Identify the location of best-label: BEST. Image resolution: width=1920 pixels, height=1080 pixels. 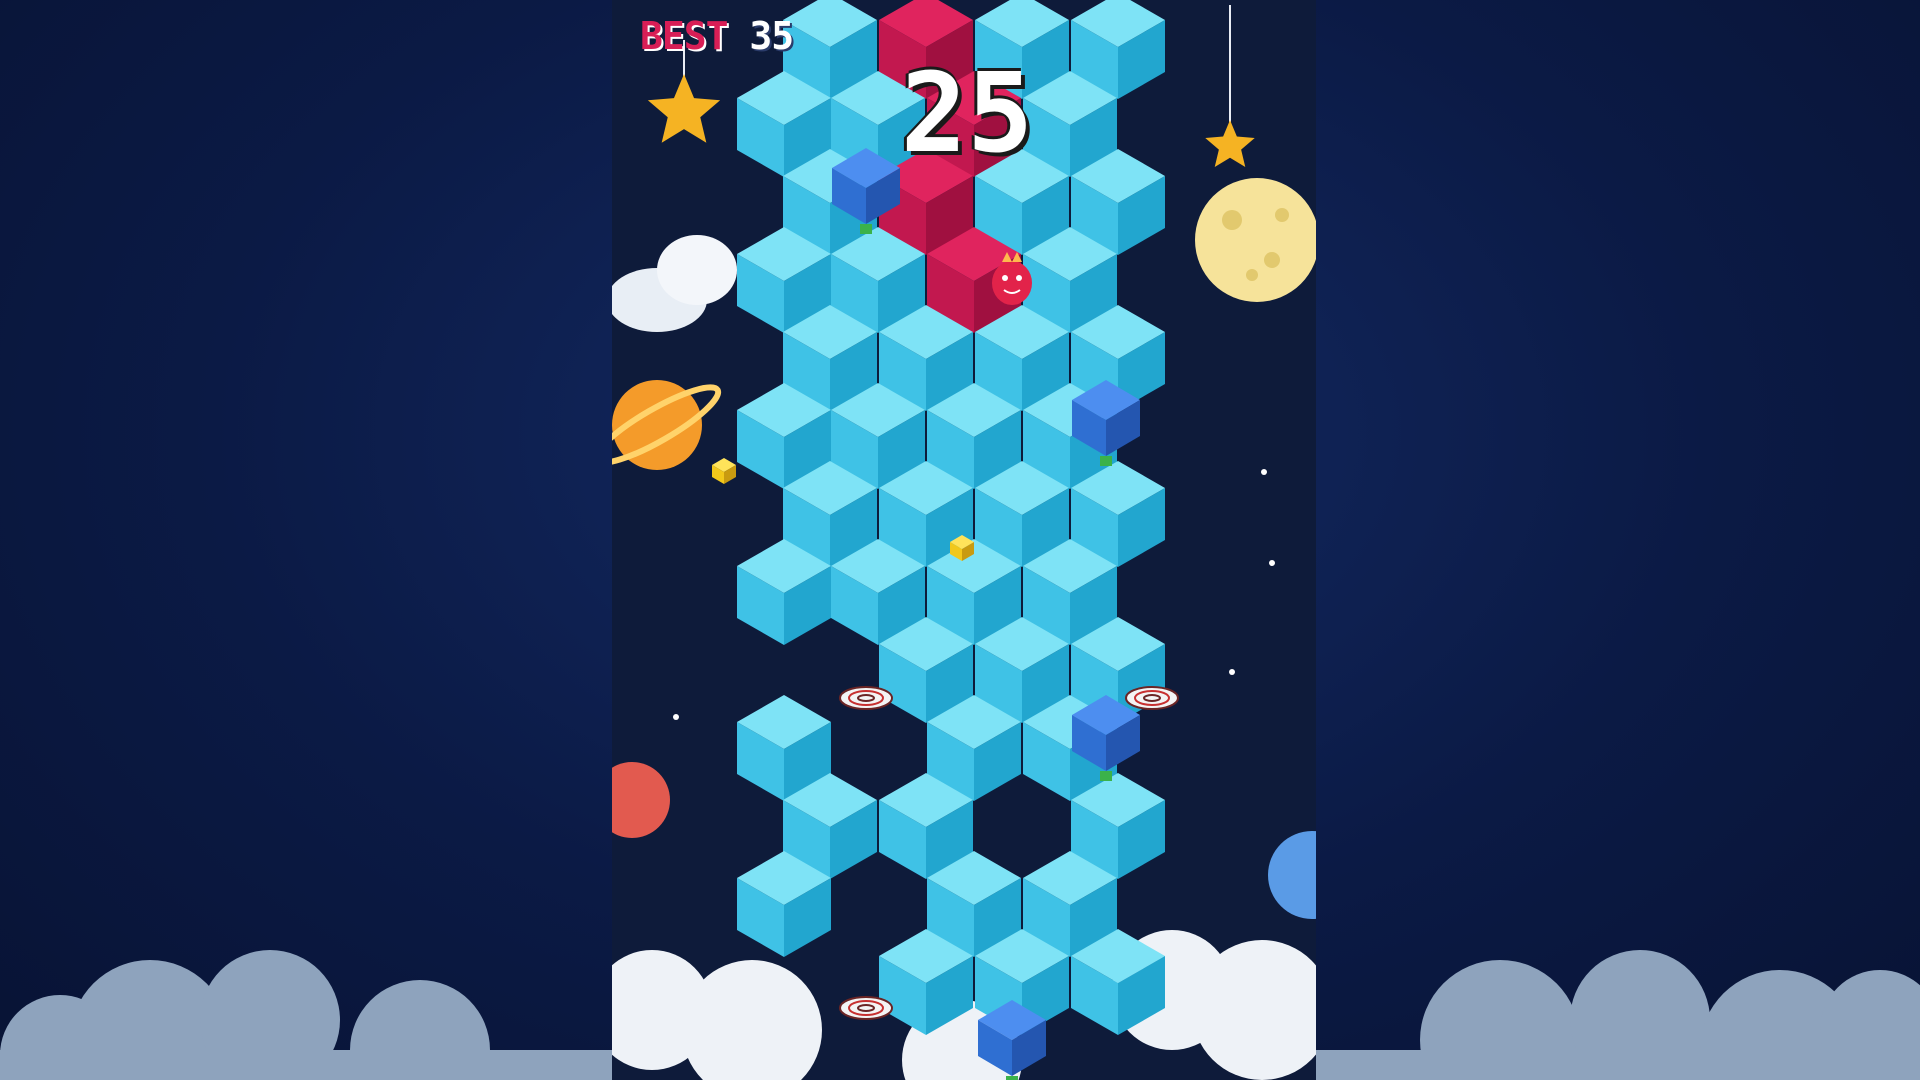
(684, 36).